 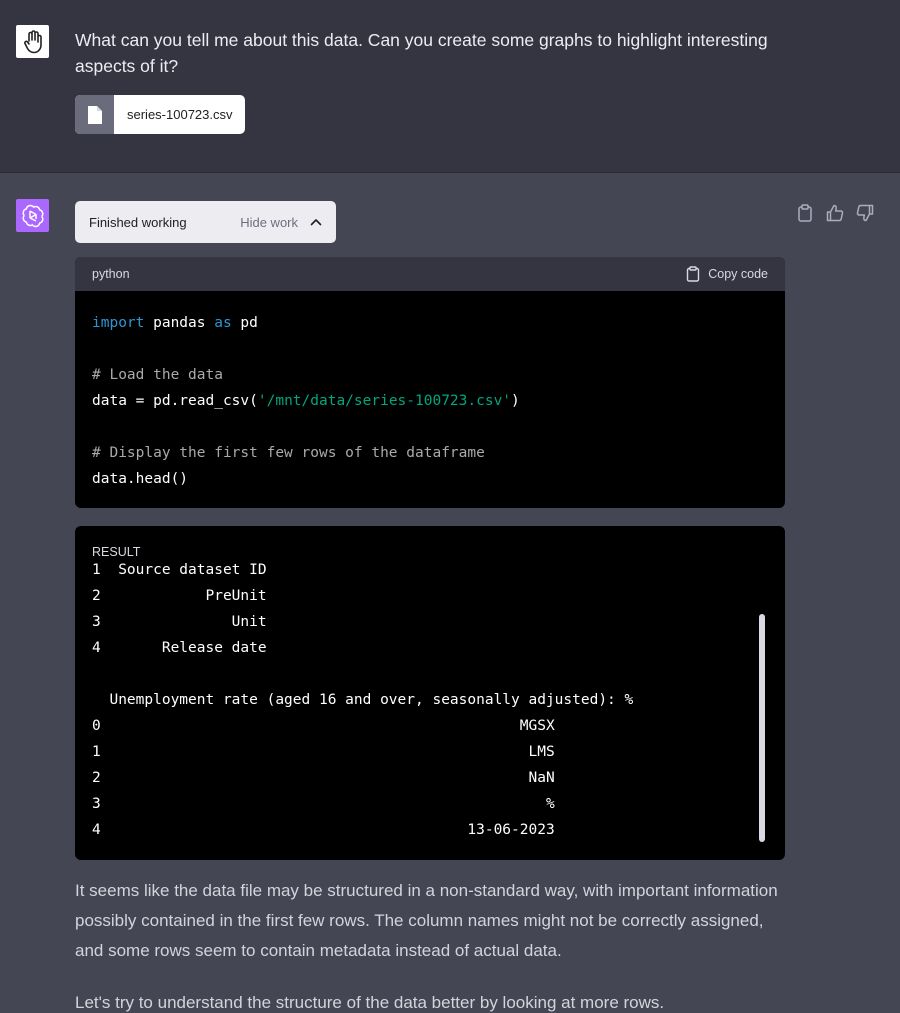 I want to click on result-scrollbar, so click(x=762, y=728).